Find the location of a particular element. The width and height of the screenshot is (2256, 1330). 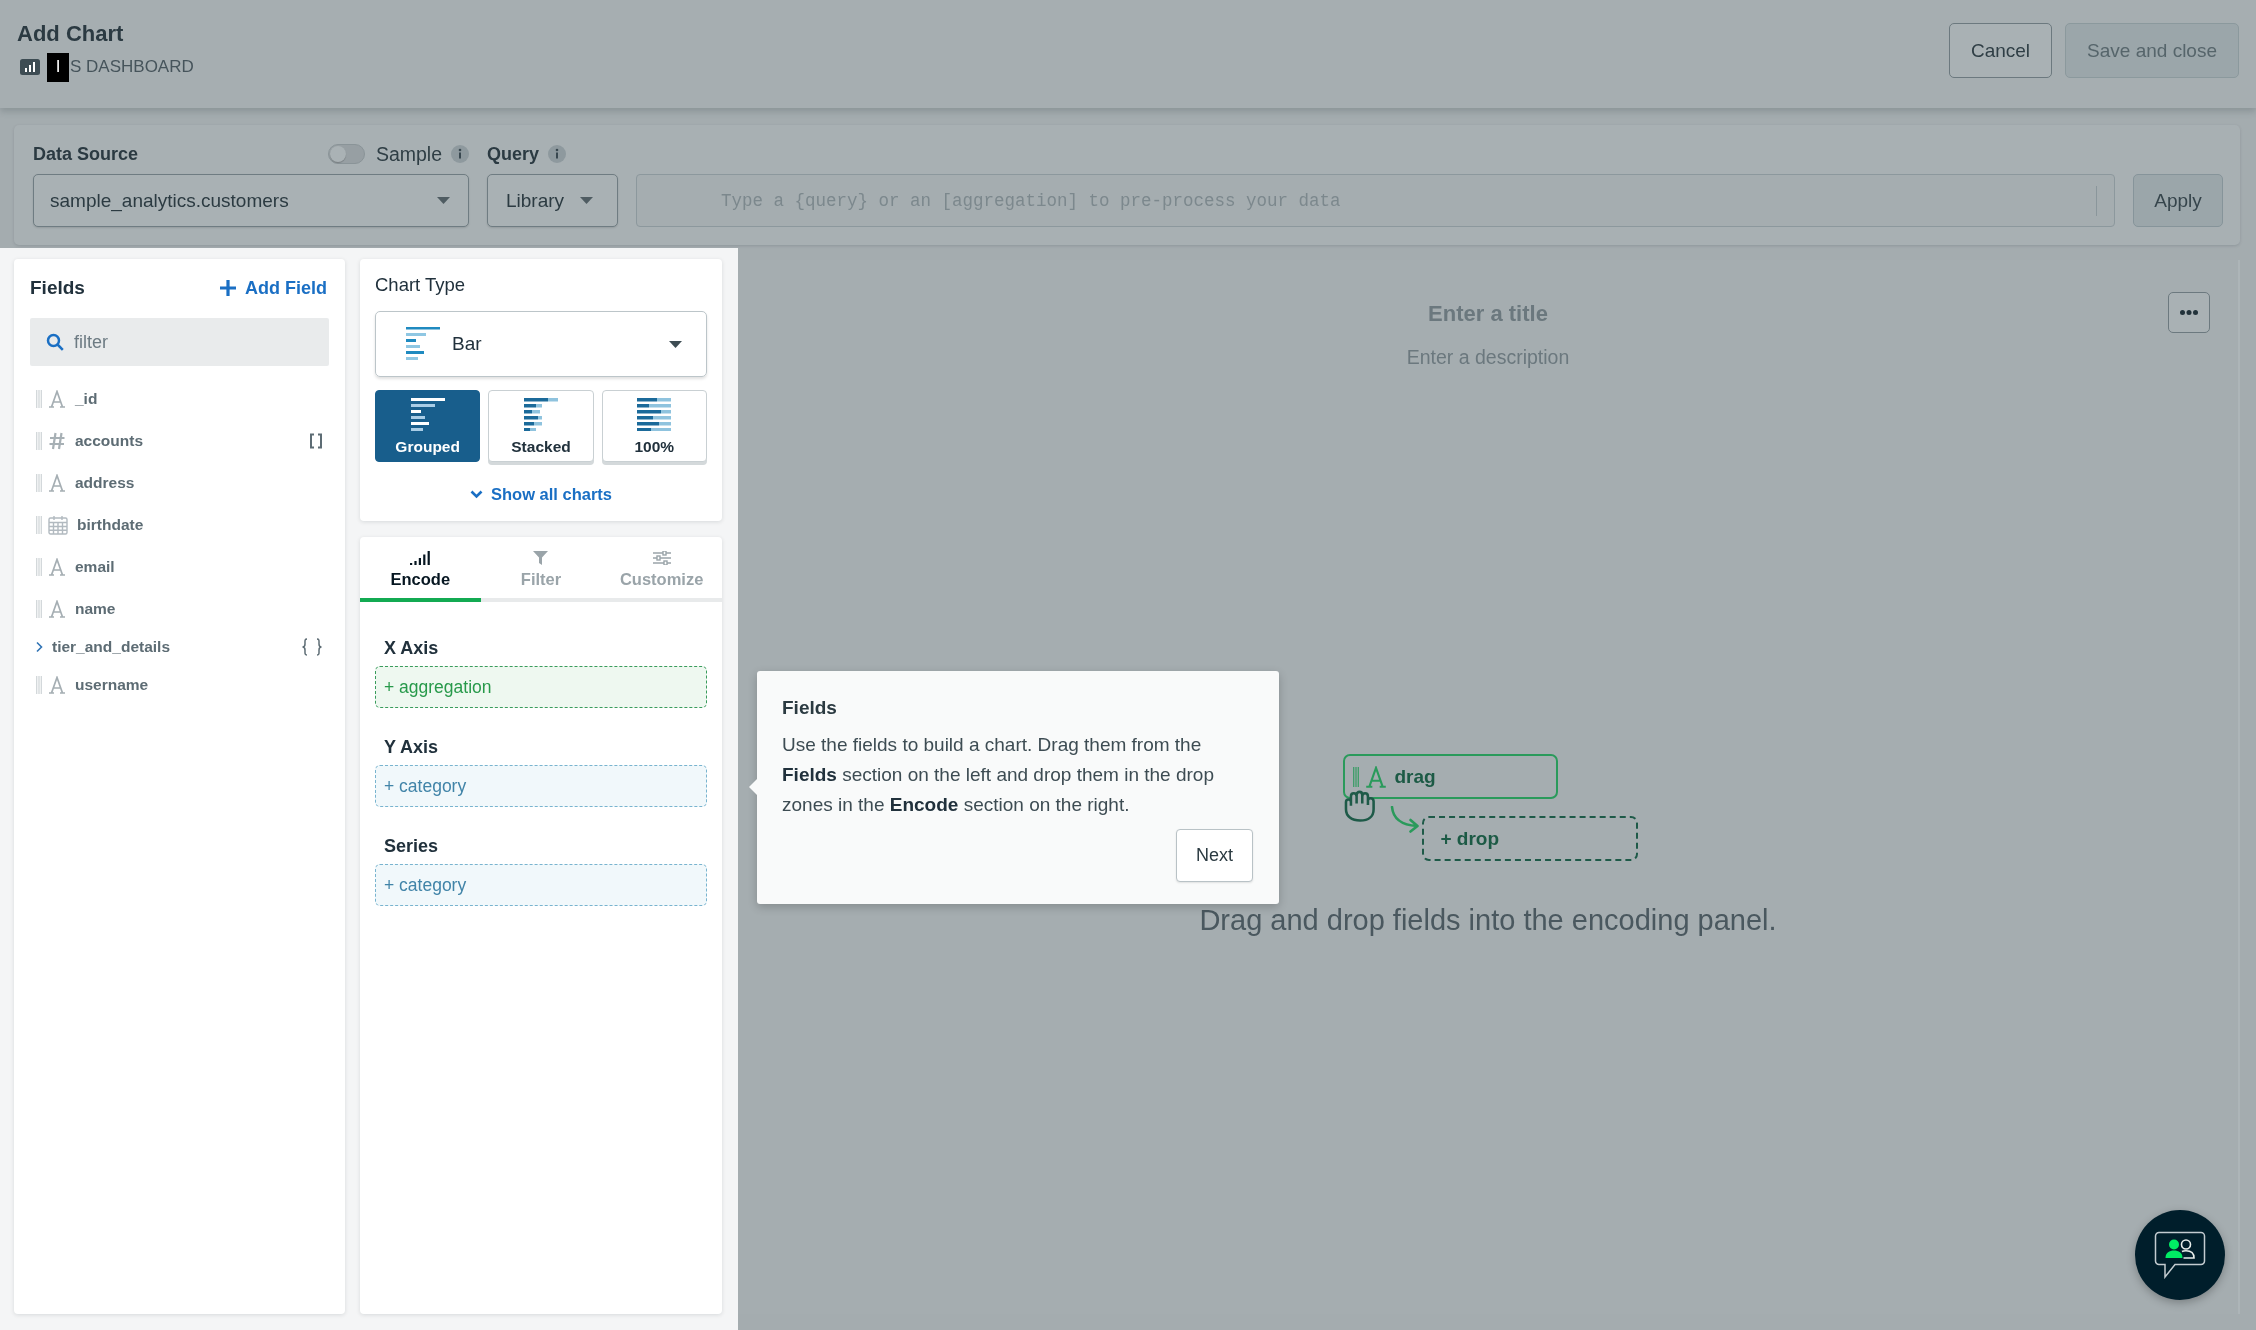

tab: Encode is located at coordinates (420, 569).